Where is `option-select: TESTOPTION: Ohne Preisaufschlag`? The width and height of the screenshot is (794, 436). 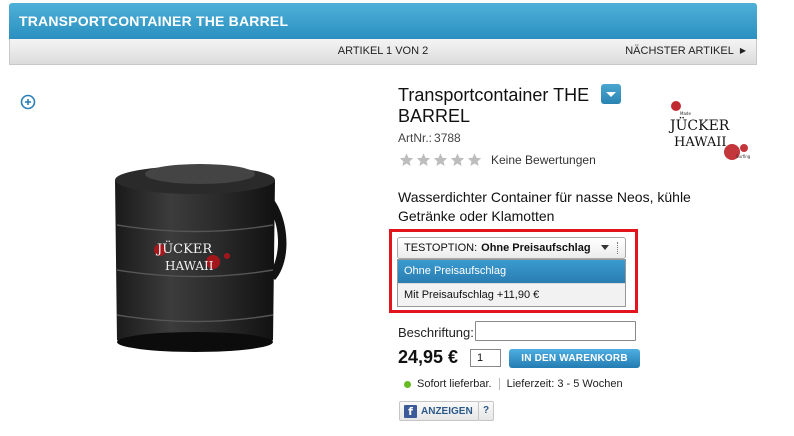
option-select: TESTOPTION: Ohne Preisaufschlag is located at coordinates (511, 248).